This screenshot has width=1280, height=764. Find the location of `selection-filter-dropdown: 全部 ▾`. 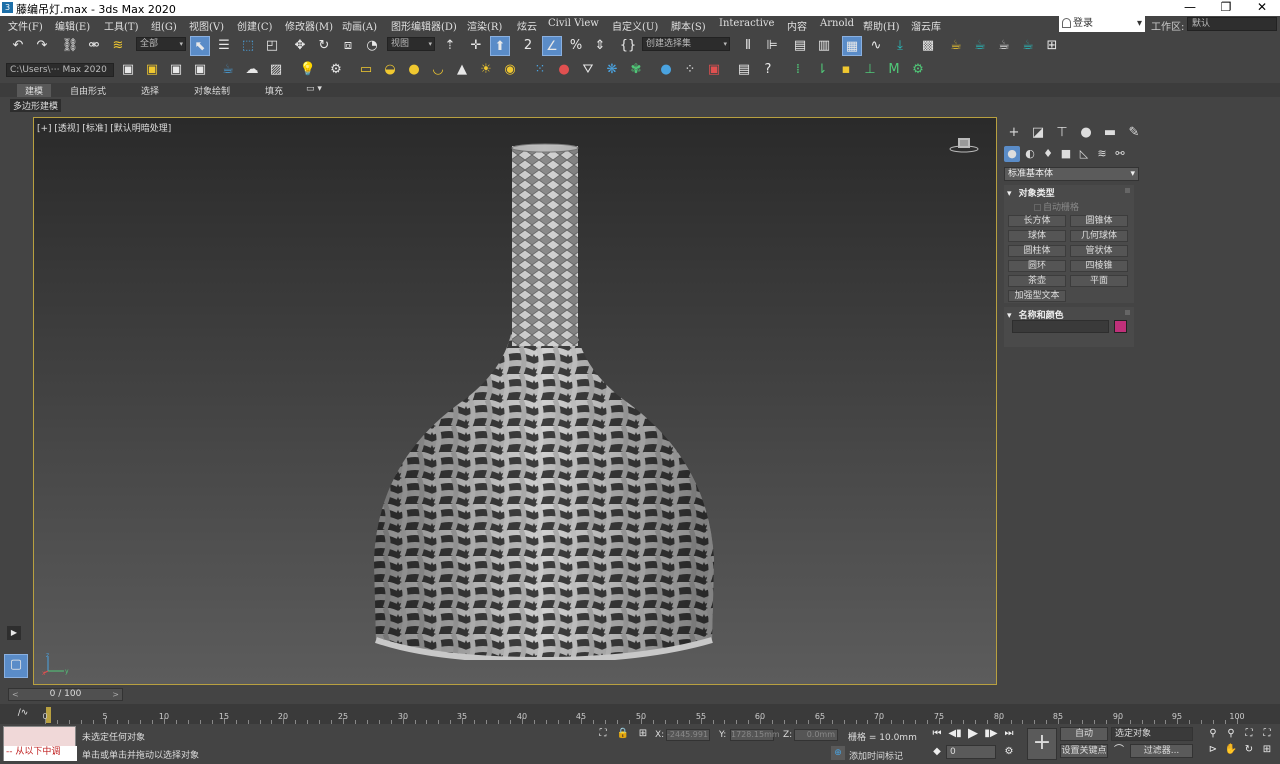

selection-filter-dropdown: 全部 ▾ is located at coordinates (161, 44).